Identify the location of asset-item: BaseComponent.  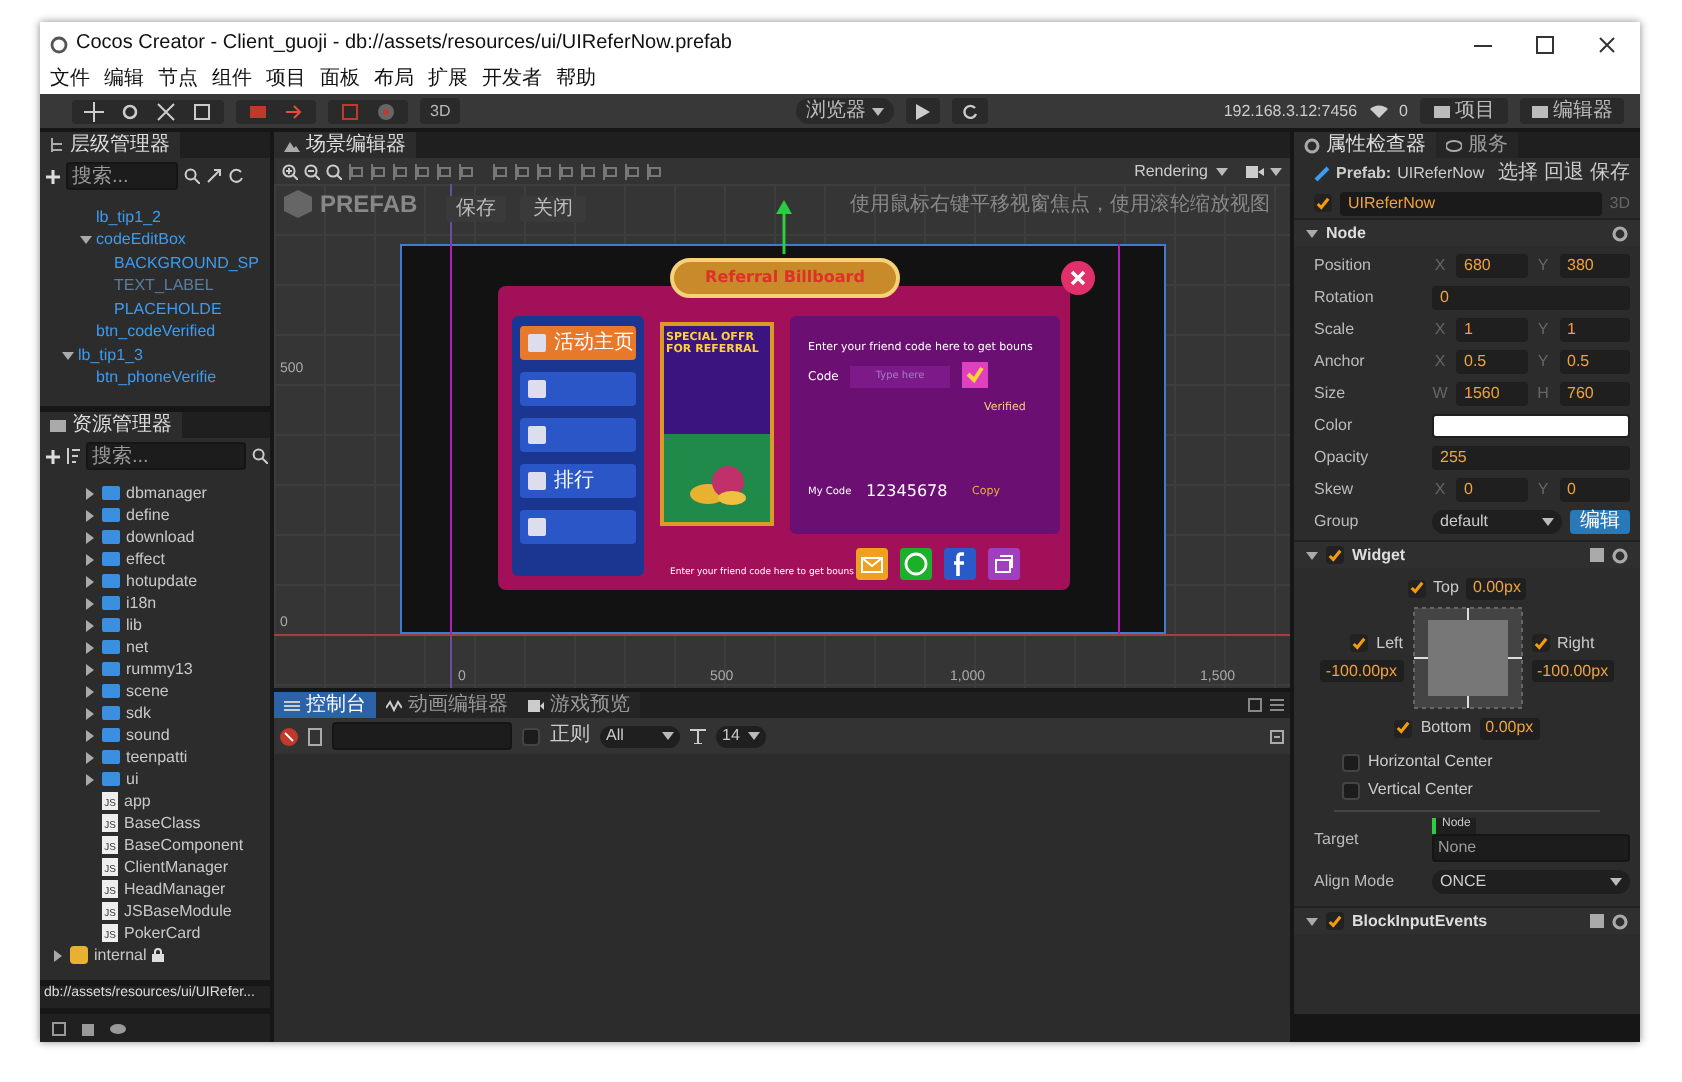
(184, 845).